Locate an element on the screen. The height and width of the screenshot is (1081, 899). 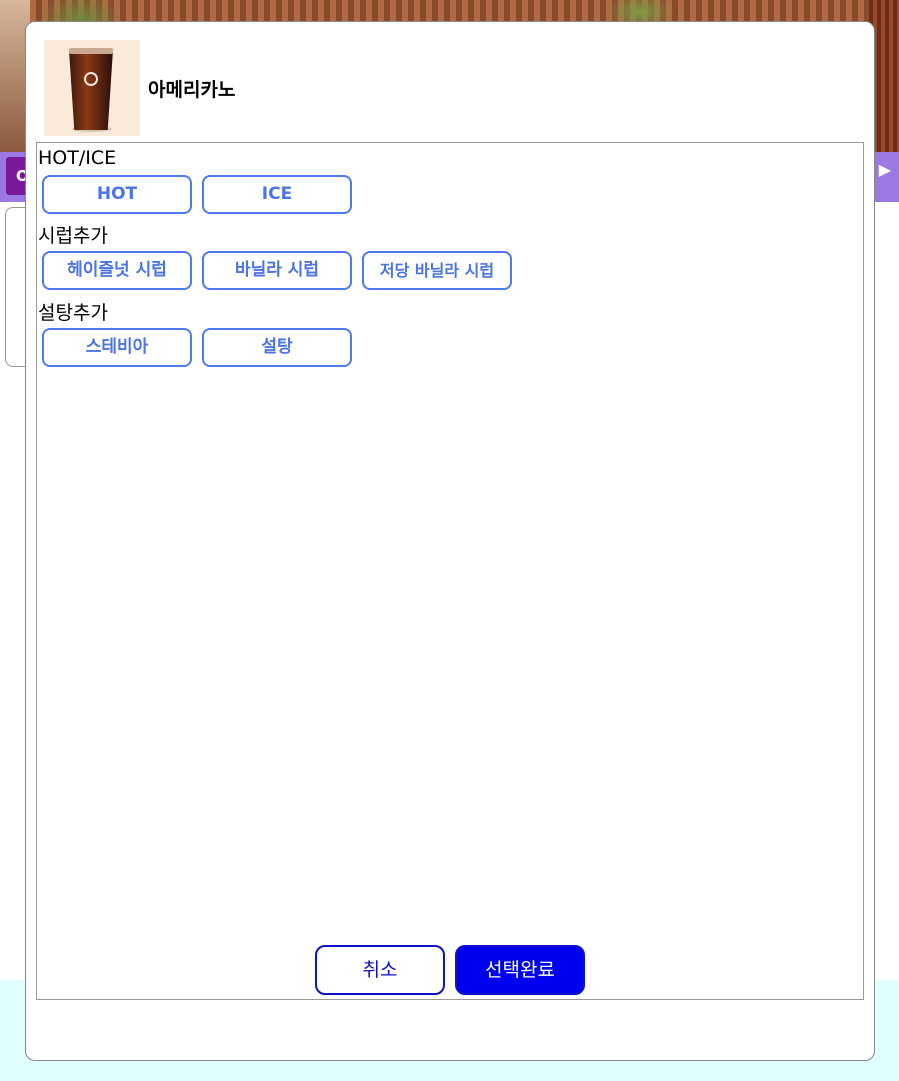
product-image is located at coordinates (92, 88).